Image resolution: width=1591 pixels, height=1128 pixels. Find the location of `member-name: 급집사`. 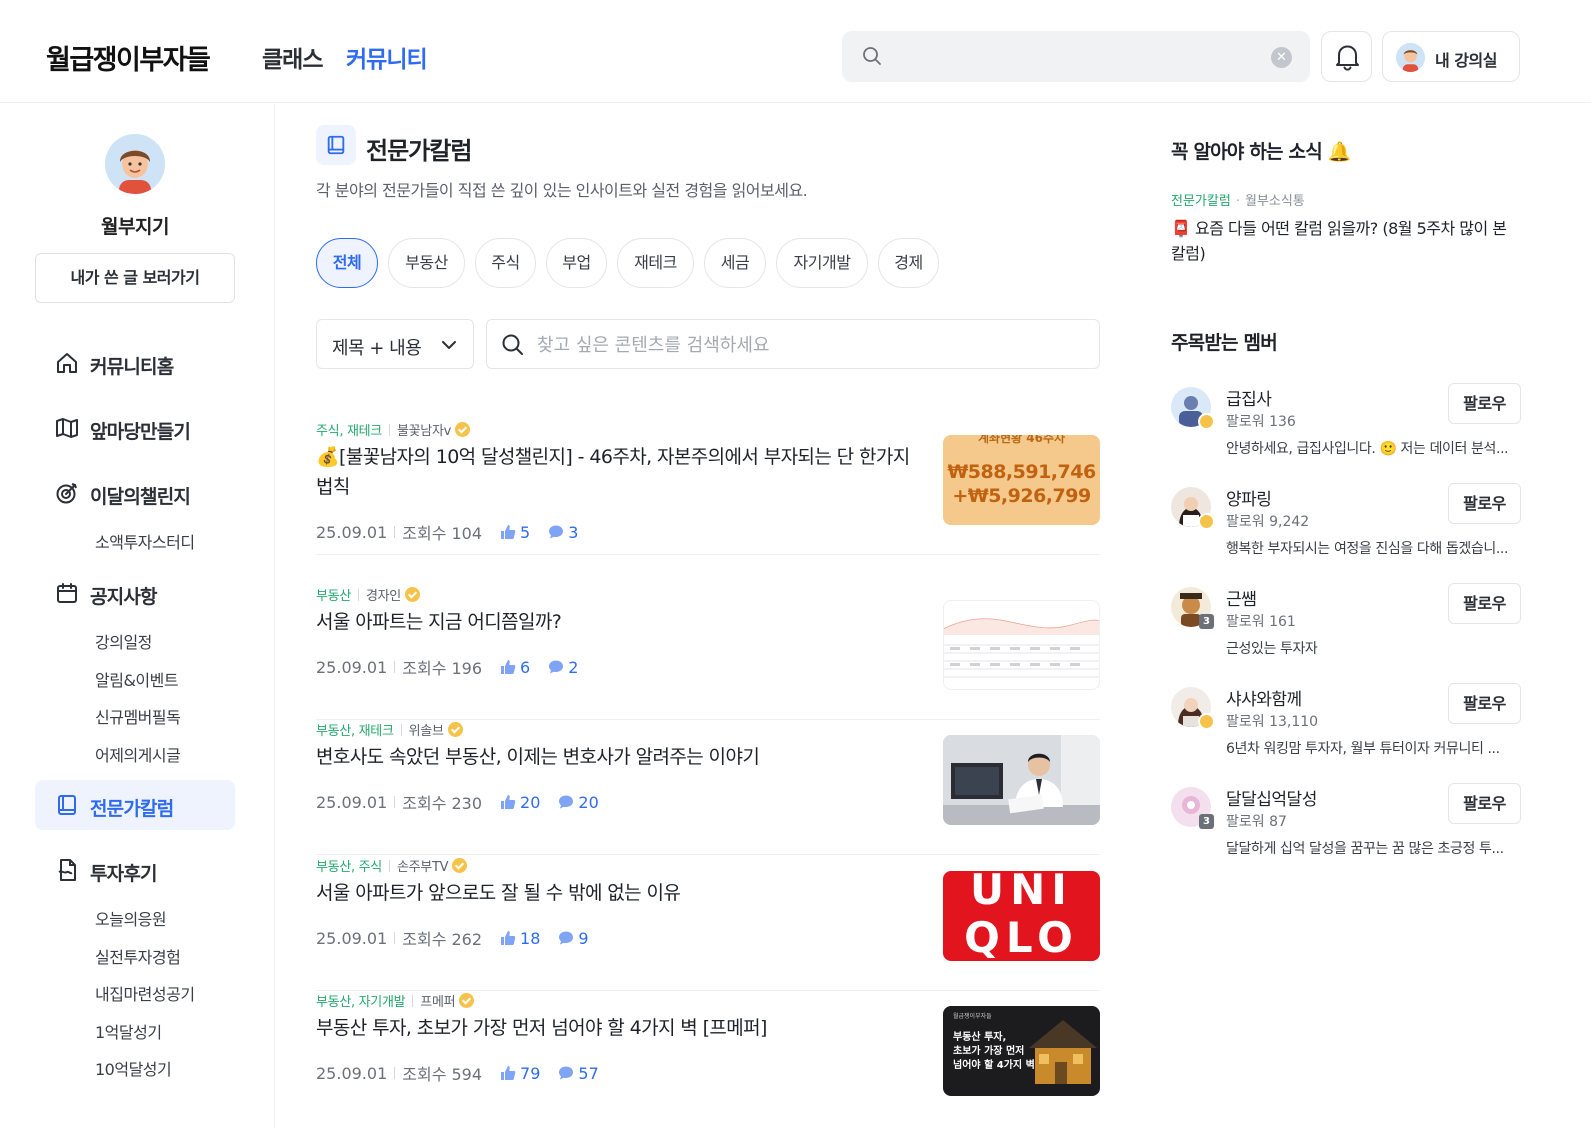

member-name: 급집사 is located at coordinates (1249, 397).